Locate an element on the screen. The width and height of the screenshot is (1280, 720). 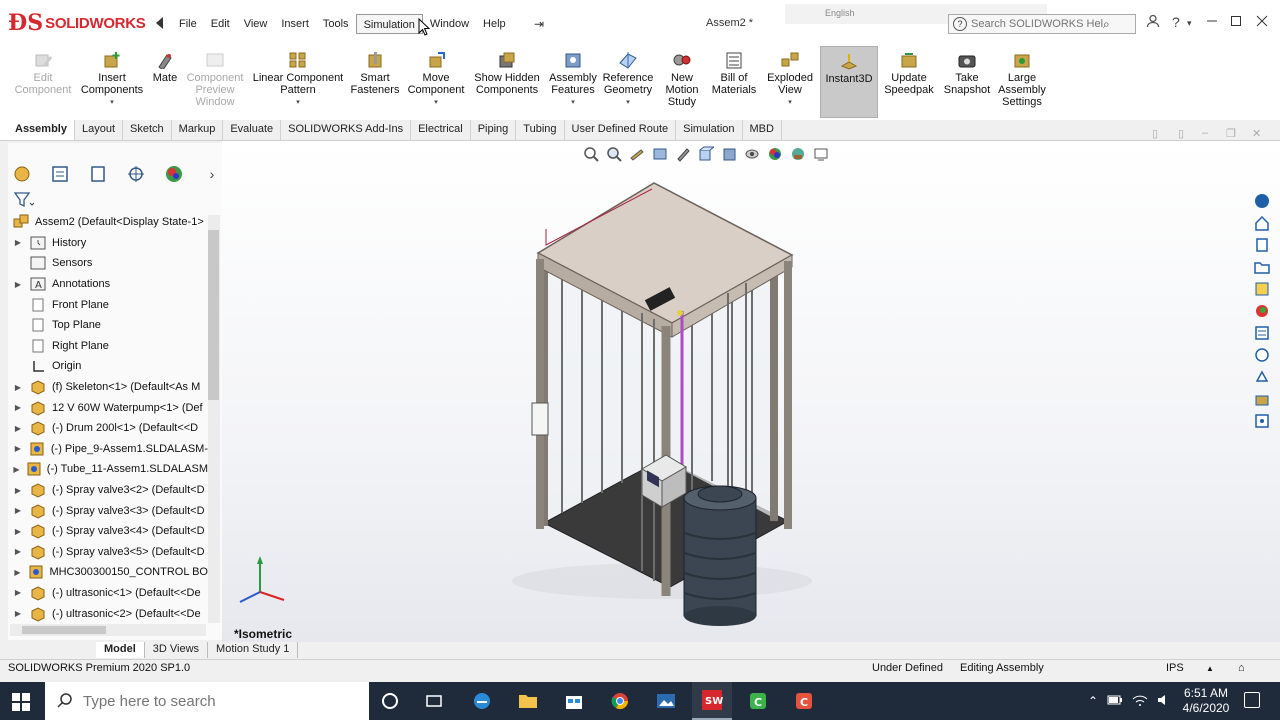
tree-item-component: ▶ (-) Spray valve3<4> (Default<D is located at coordinates (110, 531).